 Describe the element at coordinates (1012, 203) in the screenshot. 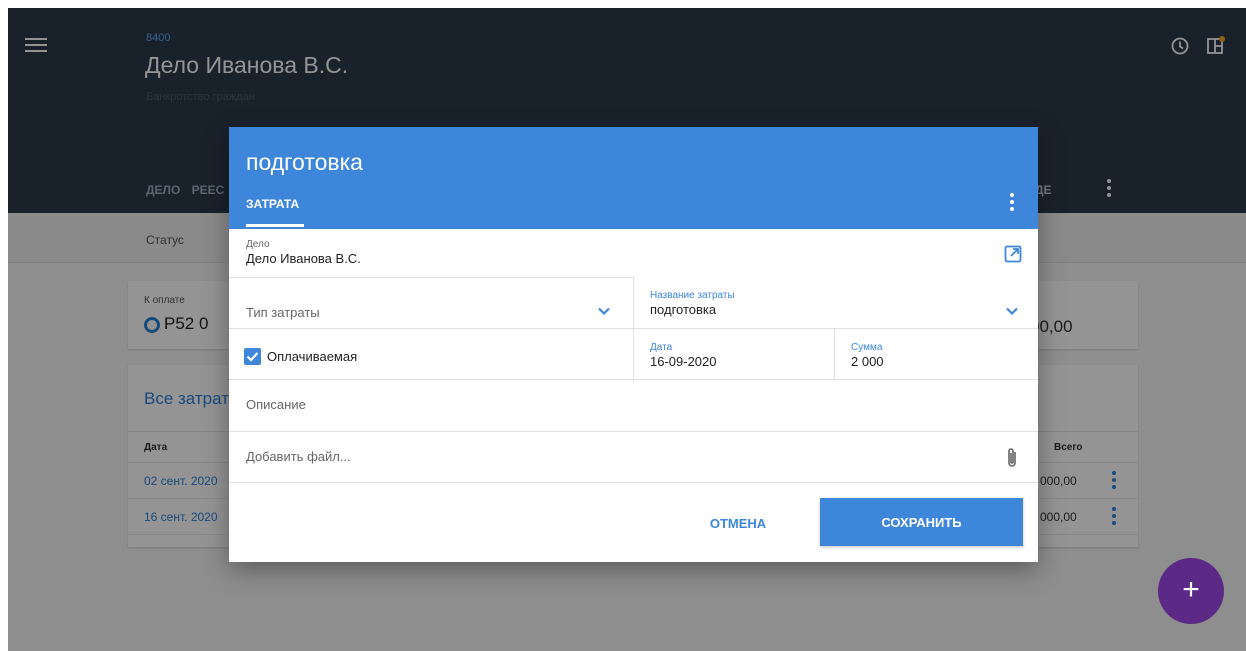

I see `dialog-more-icon` at that location.